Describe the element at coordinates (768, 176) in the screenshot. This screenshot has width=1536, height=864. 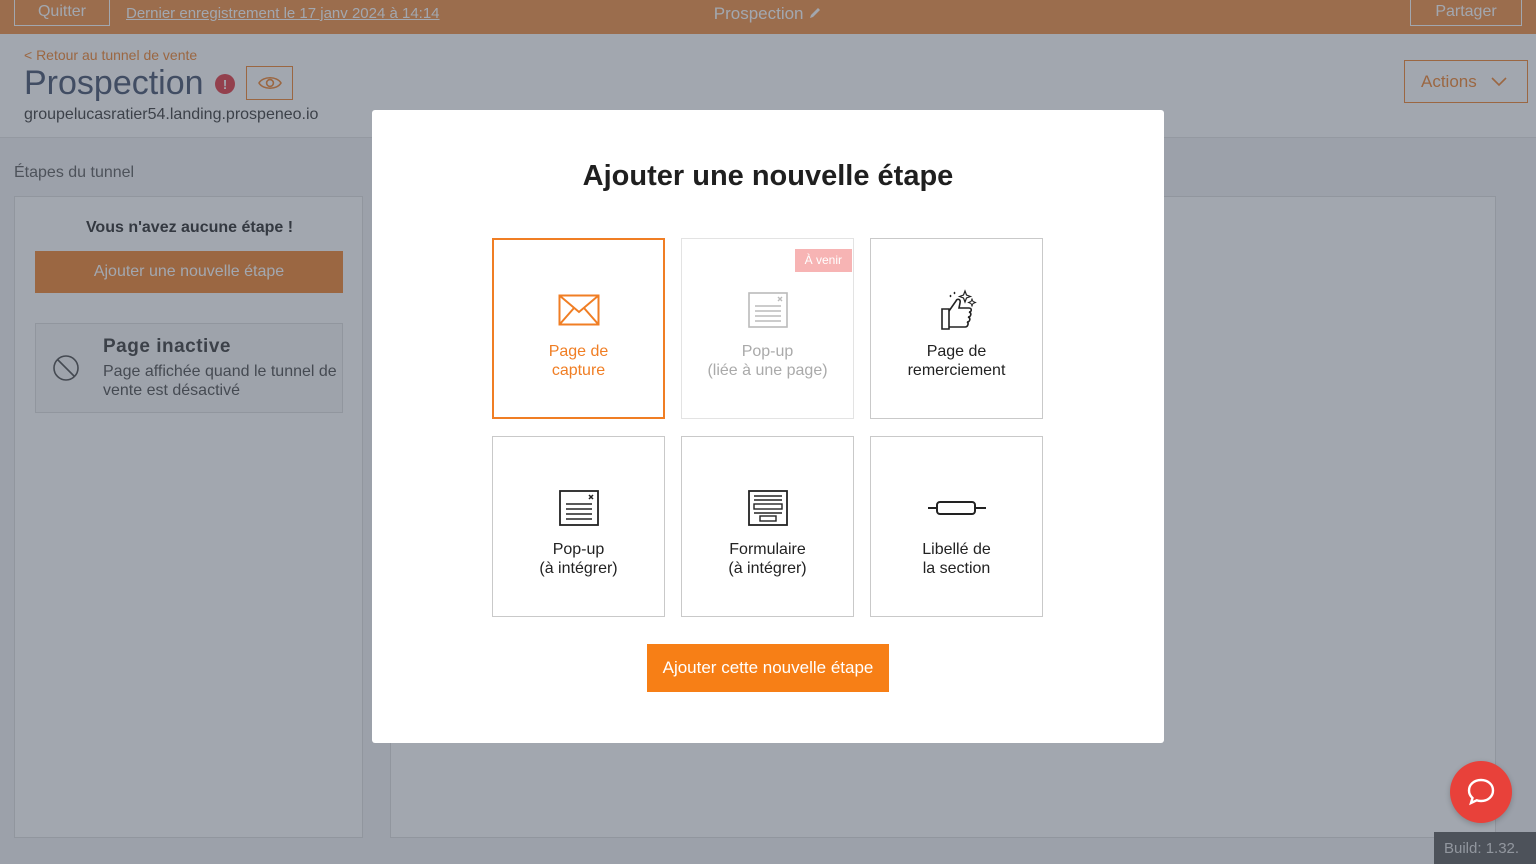
I see `modal-title: Ajouter une nouvelle étape` at that location.